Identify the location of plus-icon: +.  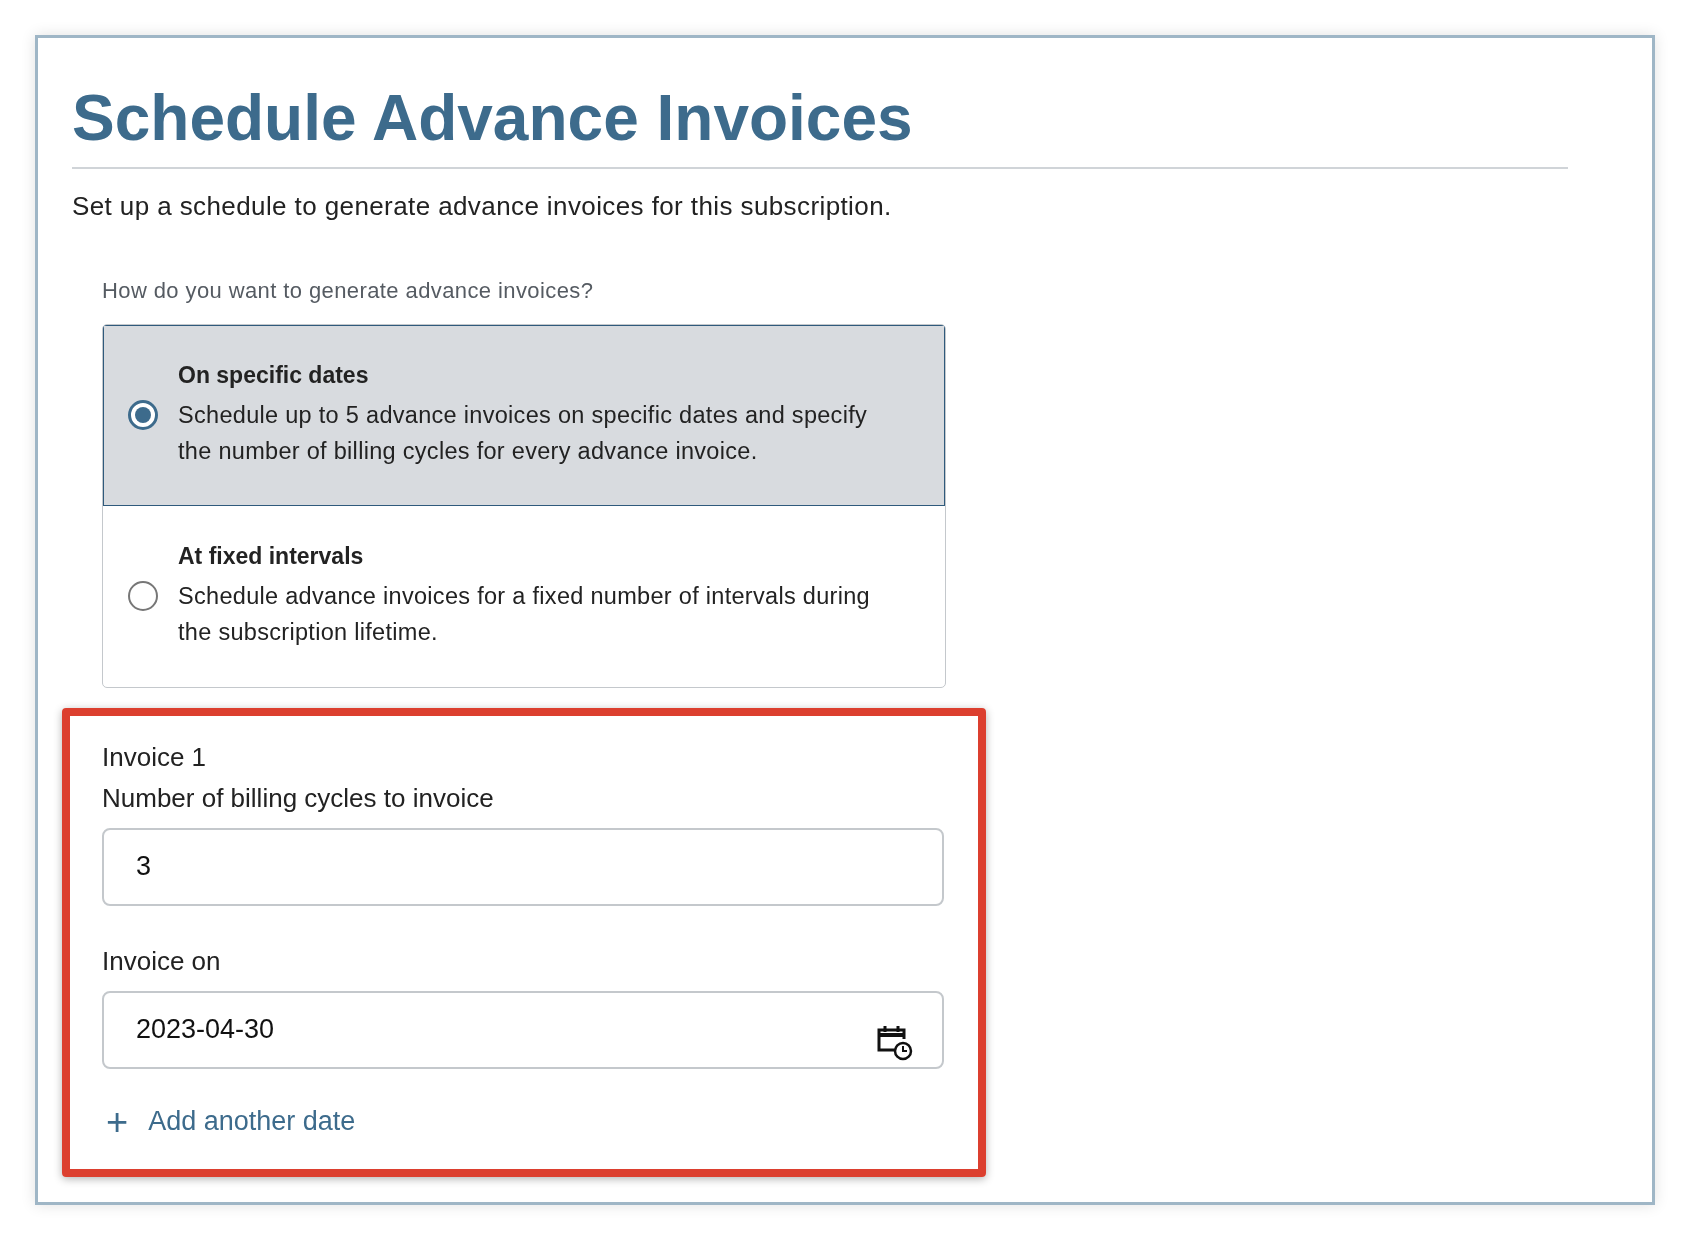
(117, 1121).